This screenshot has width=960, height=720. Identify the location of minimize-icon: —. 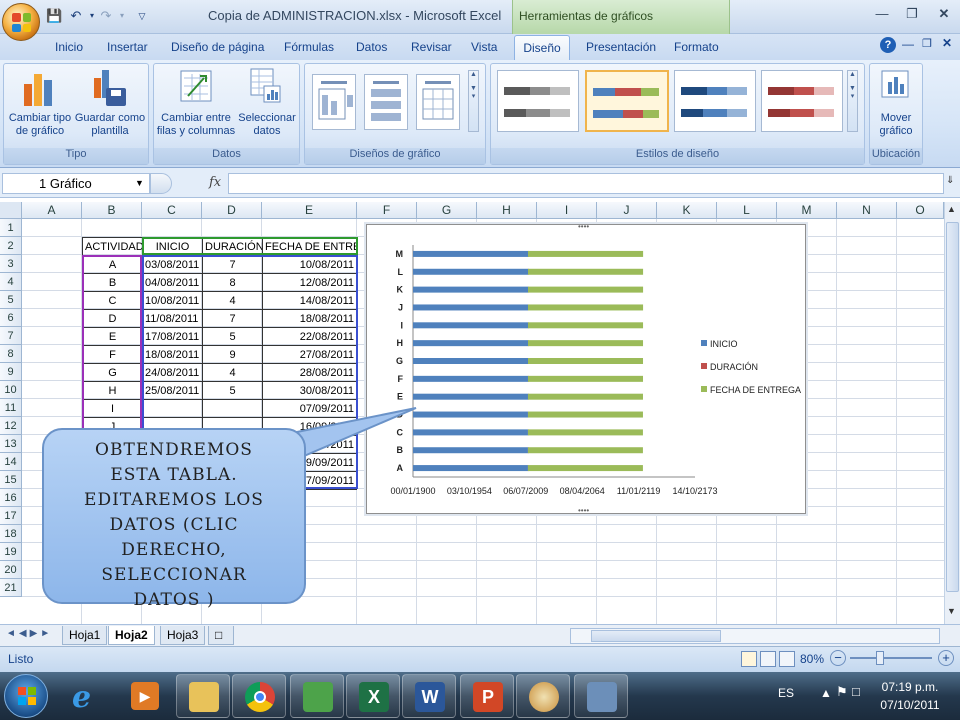
(882, 14).